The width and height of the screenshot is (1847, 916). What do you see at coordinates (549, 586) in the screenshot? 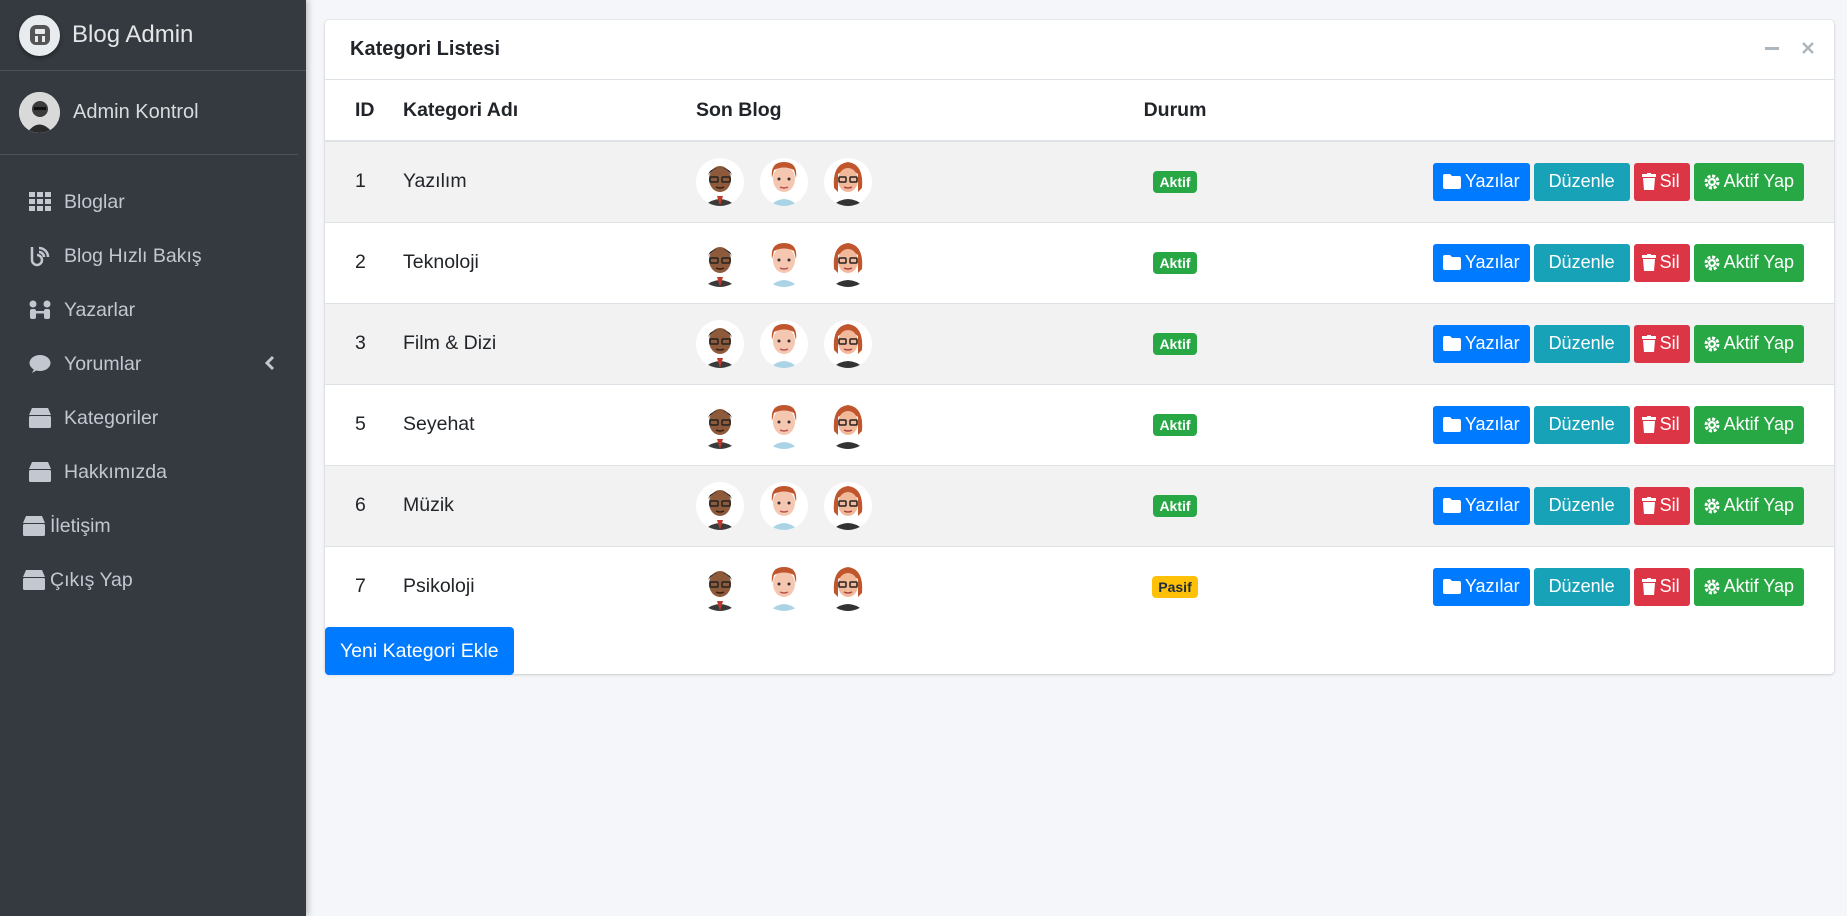
I see `cell-name: Psikoloji` at bounding box center [549, 586].